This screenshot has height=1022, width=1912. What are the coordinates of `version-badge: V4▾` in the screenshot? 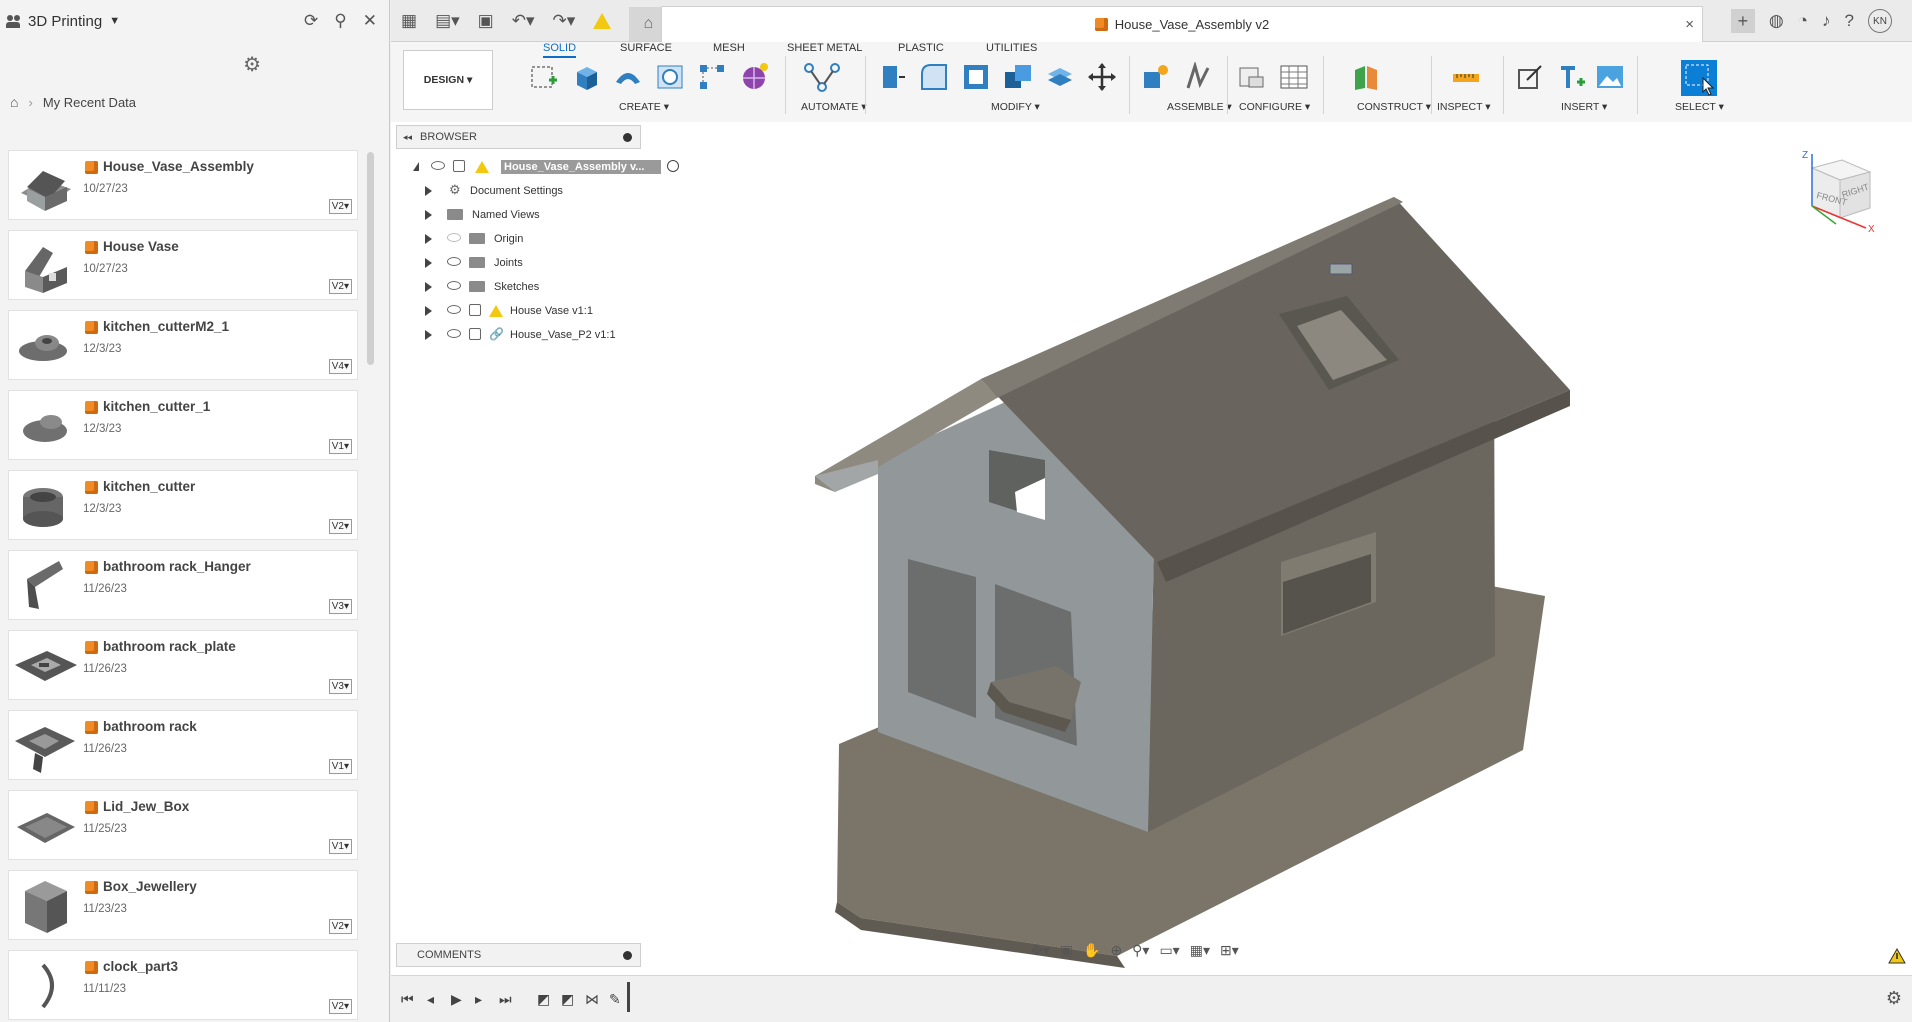 It's located at (340, 366).